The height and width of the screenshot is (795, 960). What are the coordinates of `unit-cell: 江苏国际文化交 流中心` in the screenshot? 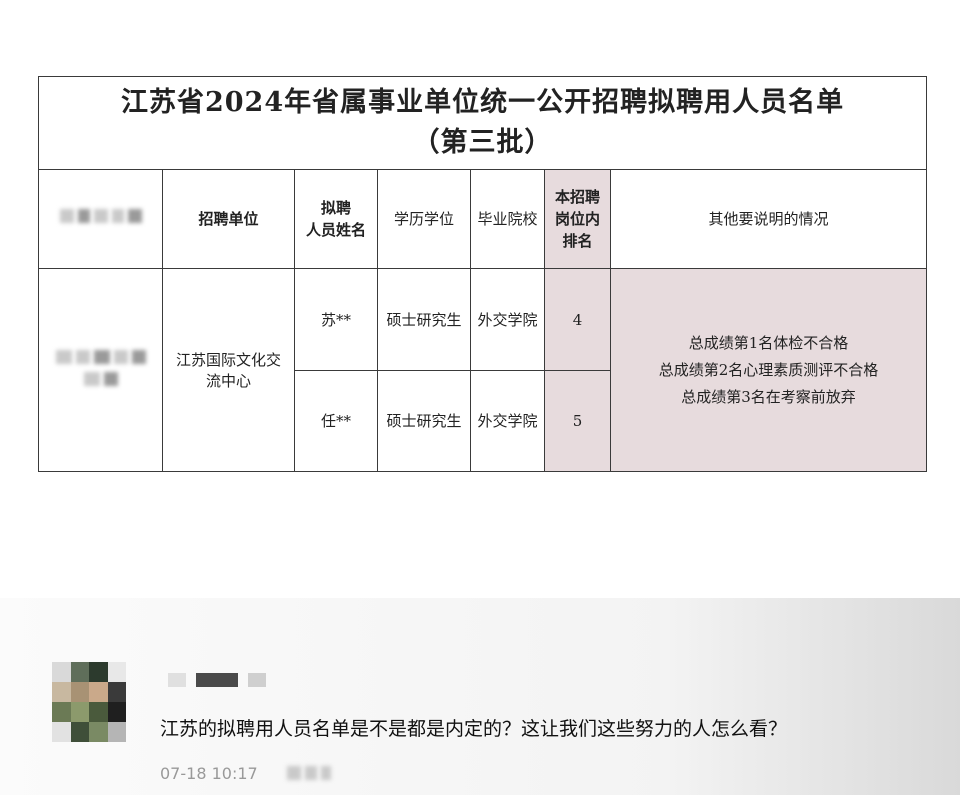 It's located at (228, 370).